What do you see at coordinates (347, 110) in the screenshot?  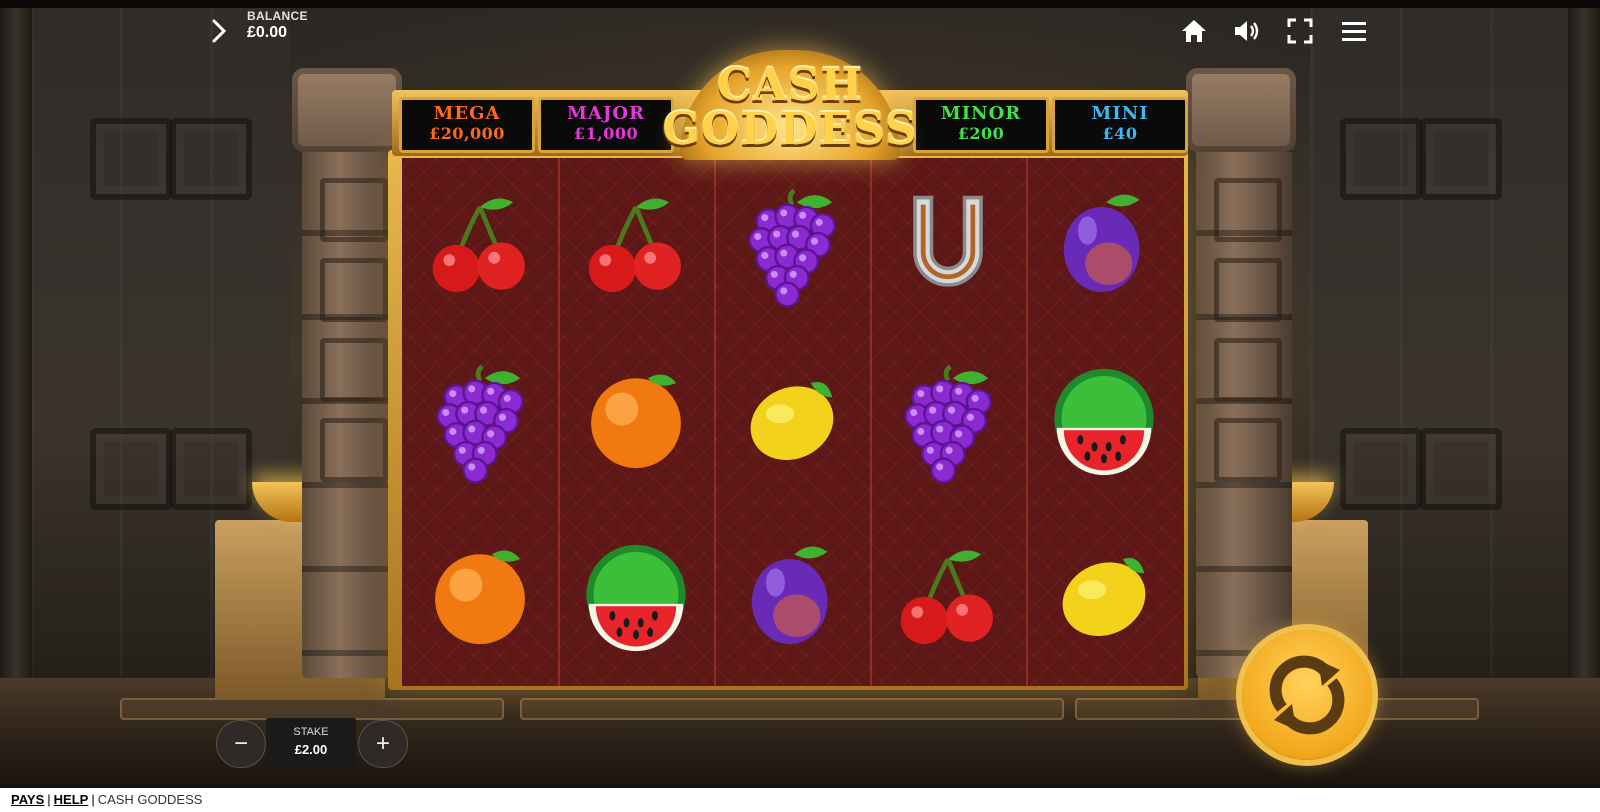 I see `column-cap-left` at bounding box center [347, 110].